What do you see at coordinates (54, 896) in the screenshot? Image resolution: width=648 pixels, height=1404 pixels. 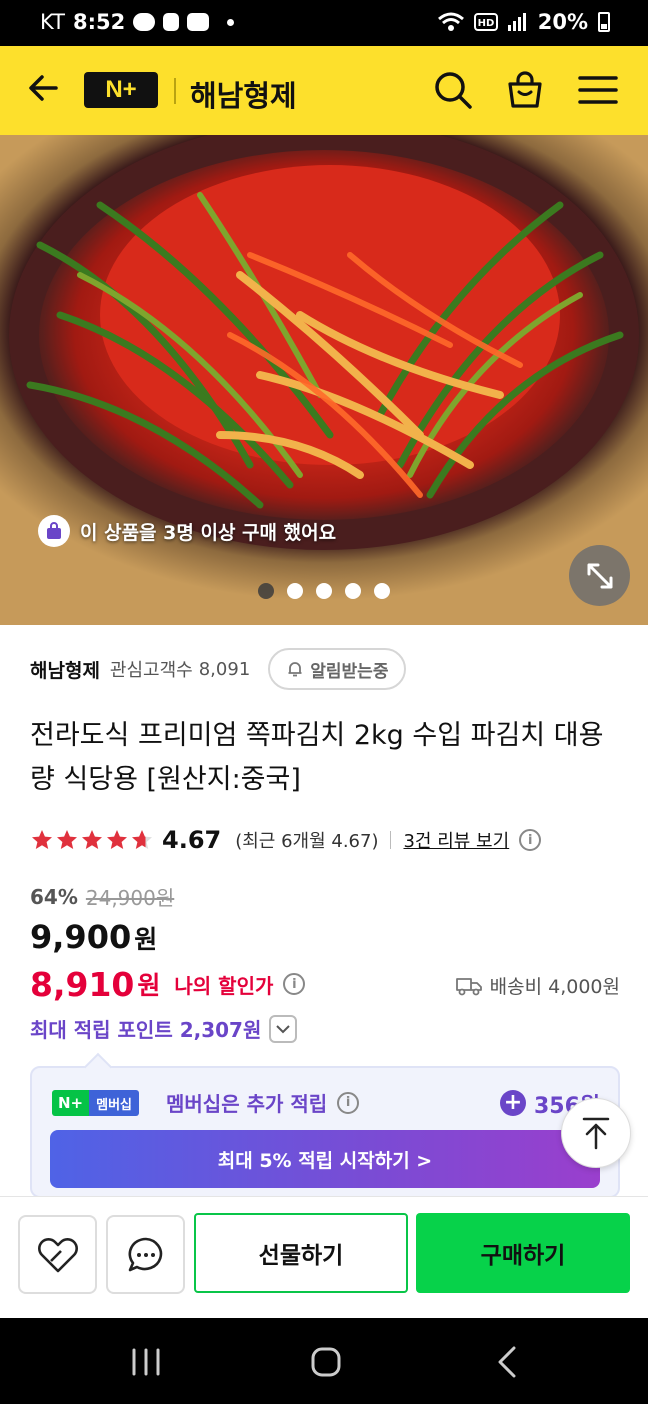 I see `discount-rate: 64%` at bounding box center [54, 896].